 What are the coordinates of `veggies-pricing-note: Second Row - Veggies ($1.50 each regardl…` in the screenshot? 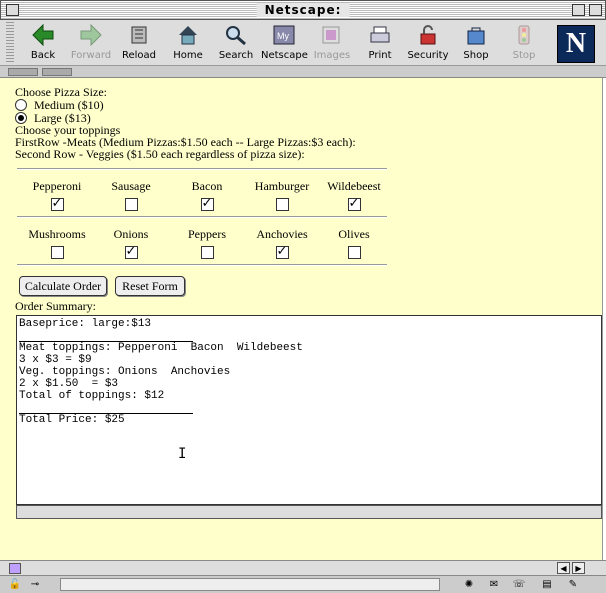 It's located at (160, 154).